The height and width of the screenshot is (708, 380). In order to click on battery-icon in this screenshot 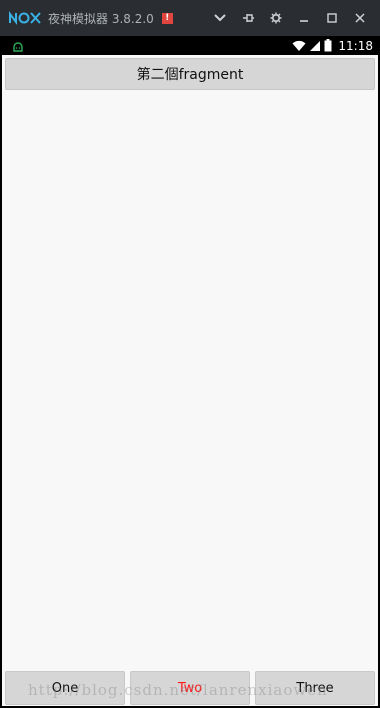, I will do `click(328, 45)`.